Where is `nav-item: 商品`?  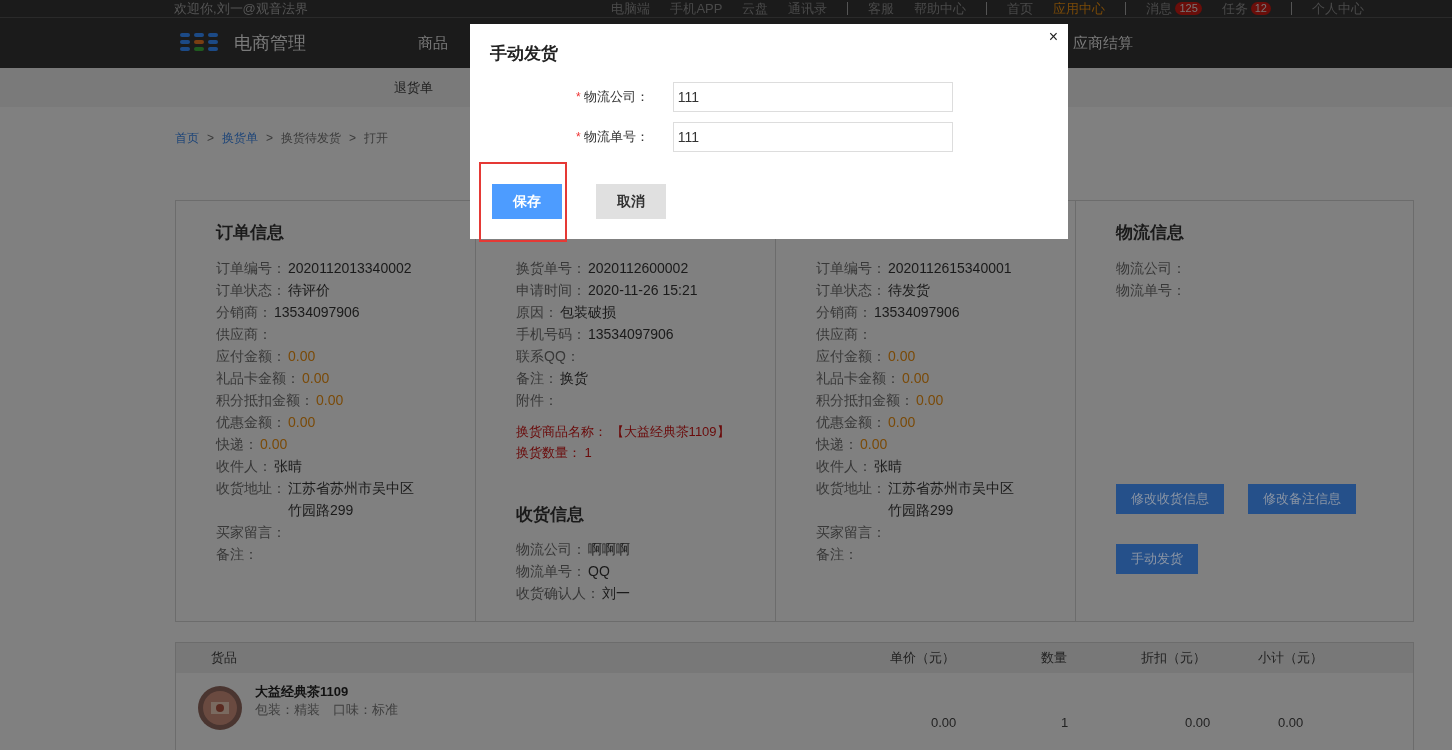 nav-item: 商品 is located at coordinates (433, 43).